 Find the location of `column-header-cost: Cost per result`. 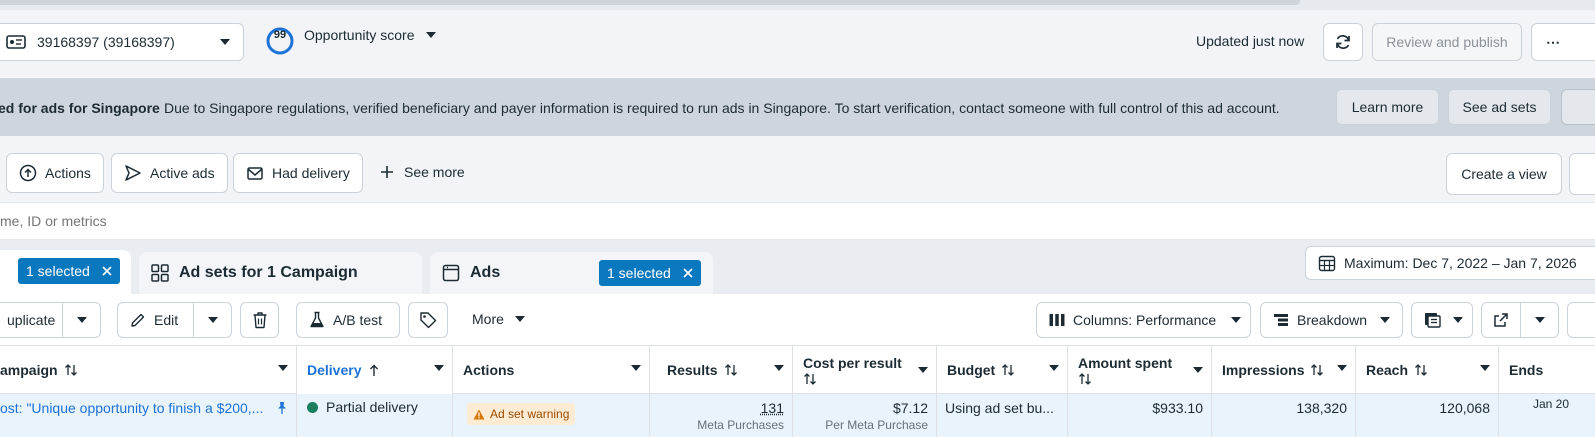

column-header-cost: Cost per result is located at coordinates (865, 370).